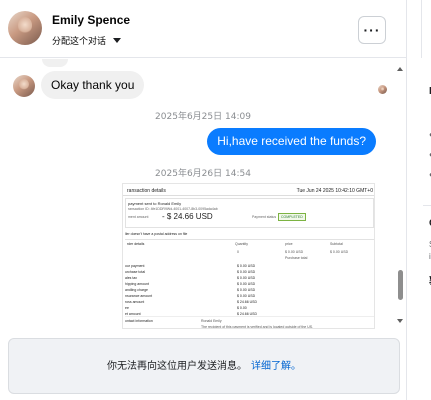 Image resolution: width=431 pixels, height=400 pixels. Describe the element at coordinates (336, 244) in the screenshot. I see `col-subtotal: Subtotal` at that location.